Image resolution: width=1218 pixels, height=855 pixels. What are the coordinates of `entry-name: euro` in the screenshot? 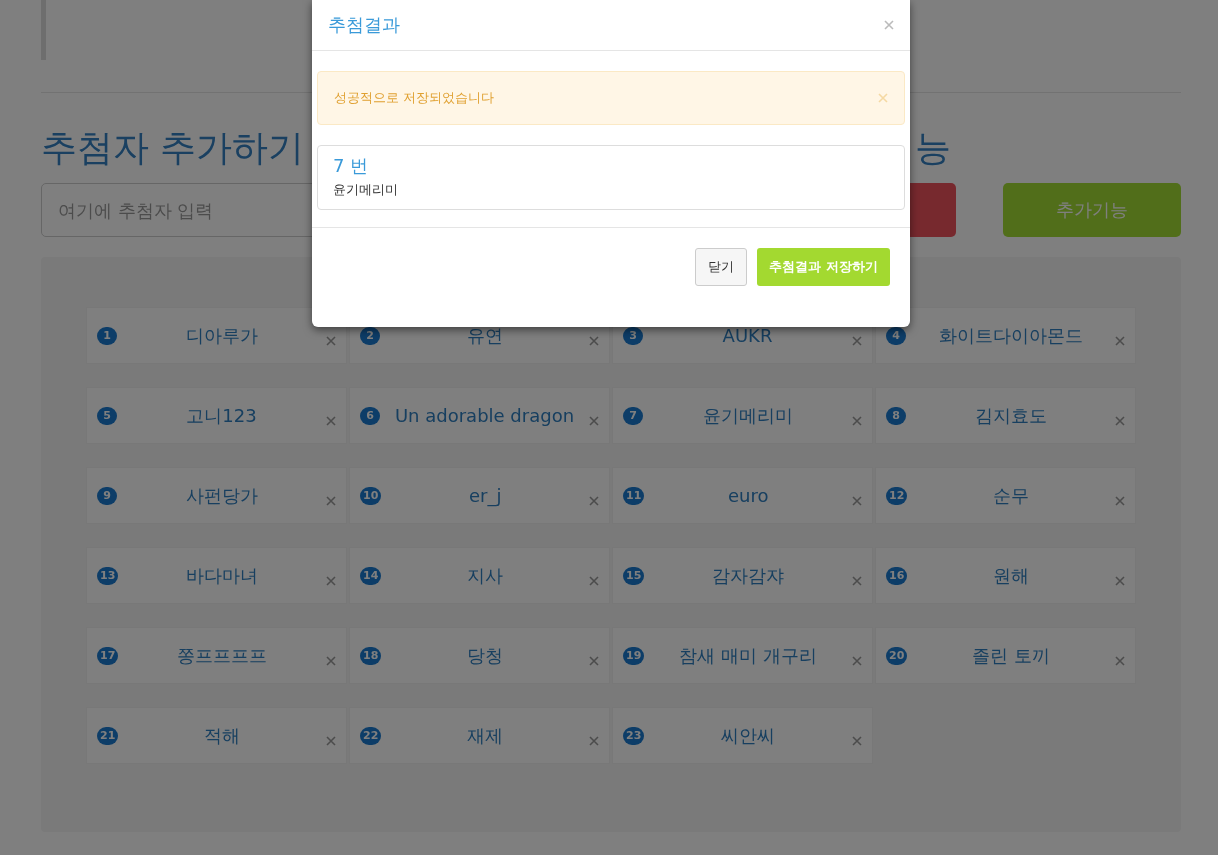 It's located at (748, 495).